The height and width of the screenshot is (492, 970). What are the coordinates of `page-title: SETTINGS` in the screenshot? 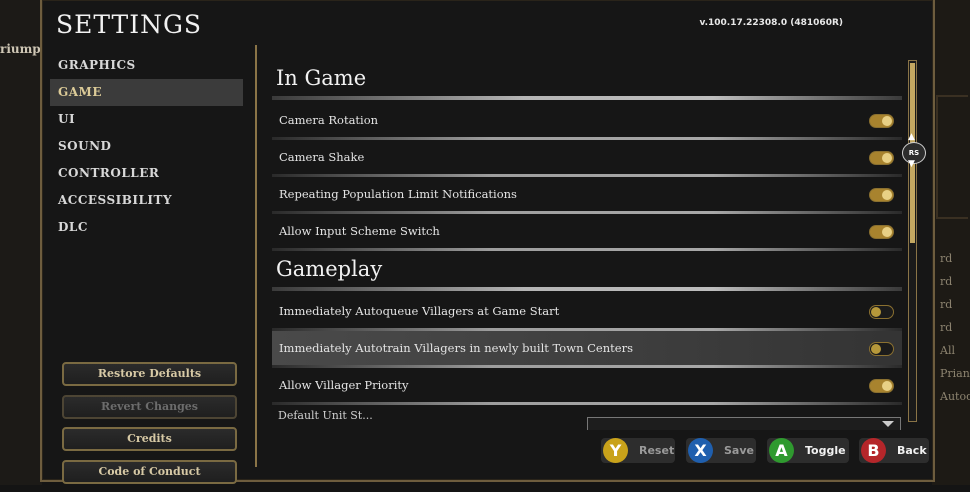 It's located at (129, 24).